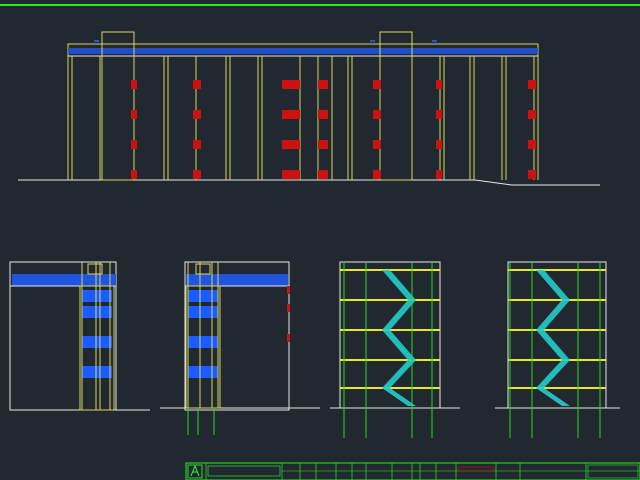 The image size is (640, 480). I want to click on building-section-right, so click(557, 349).